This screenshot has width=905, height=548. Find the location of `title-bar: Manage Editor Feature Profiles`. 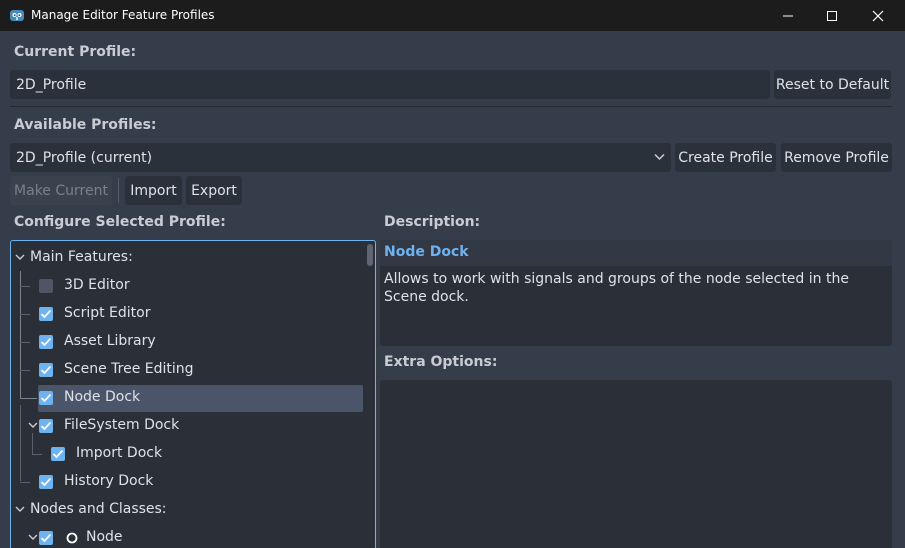

title-bar: Manage Editor Feature Profiles is located at coordinates (452, 15).